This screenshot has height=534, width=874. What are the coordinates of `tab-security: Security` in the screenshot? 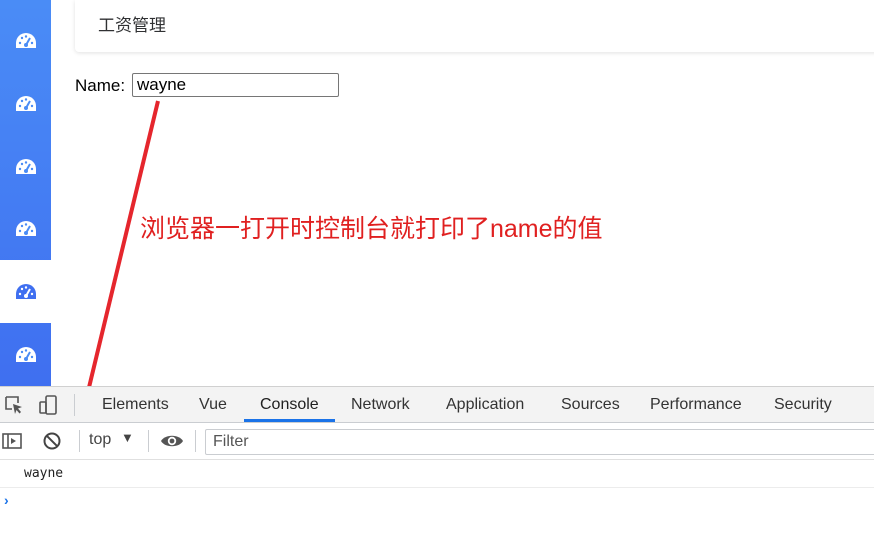 It's located at (803, 404).